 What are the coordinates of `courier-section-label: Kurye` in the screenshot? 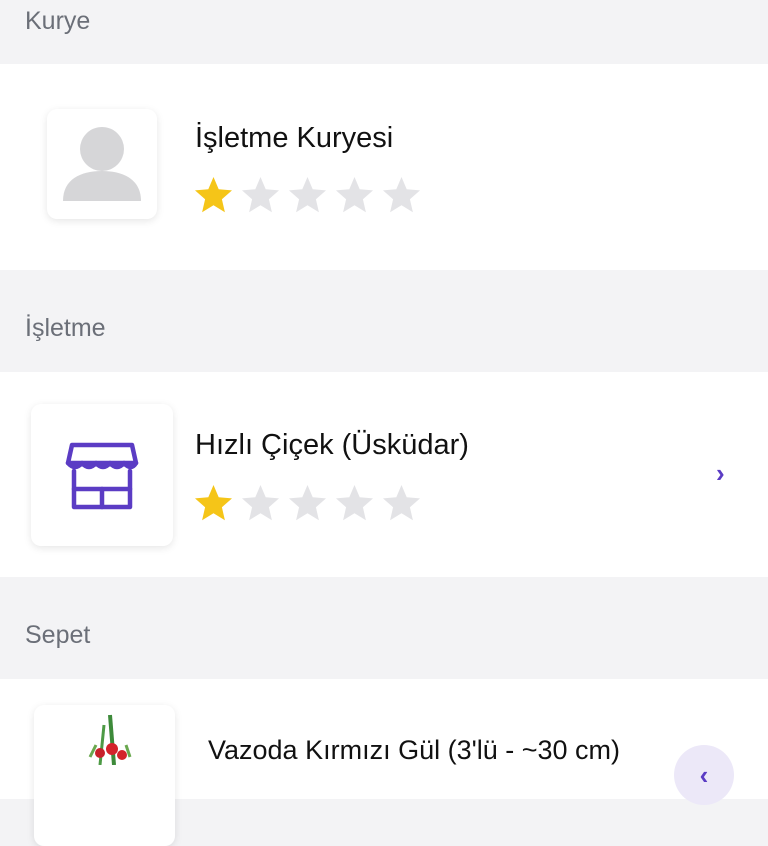 It's located at (58, 21).